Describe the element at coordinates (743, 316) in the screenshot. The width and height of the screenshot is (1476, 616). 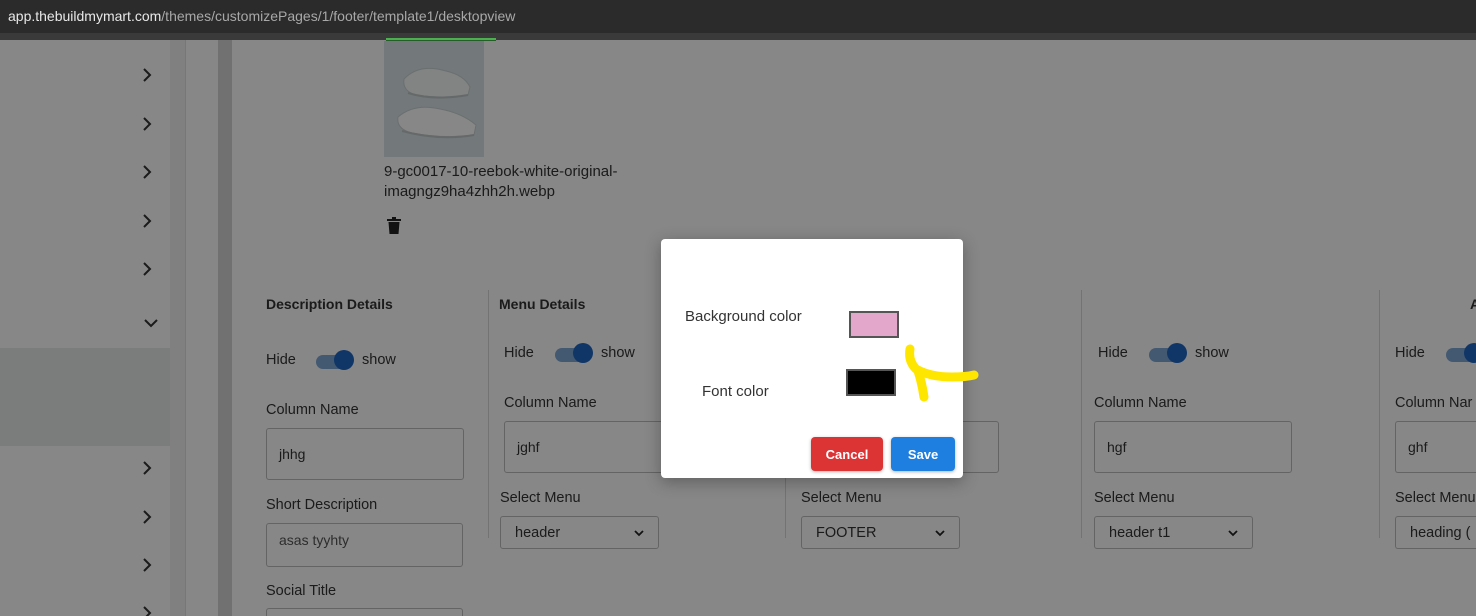
I see `background-color-label: Background color` at that location.